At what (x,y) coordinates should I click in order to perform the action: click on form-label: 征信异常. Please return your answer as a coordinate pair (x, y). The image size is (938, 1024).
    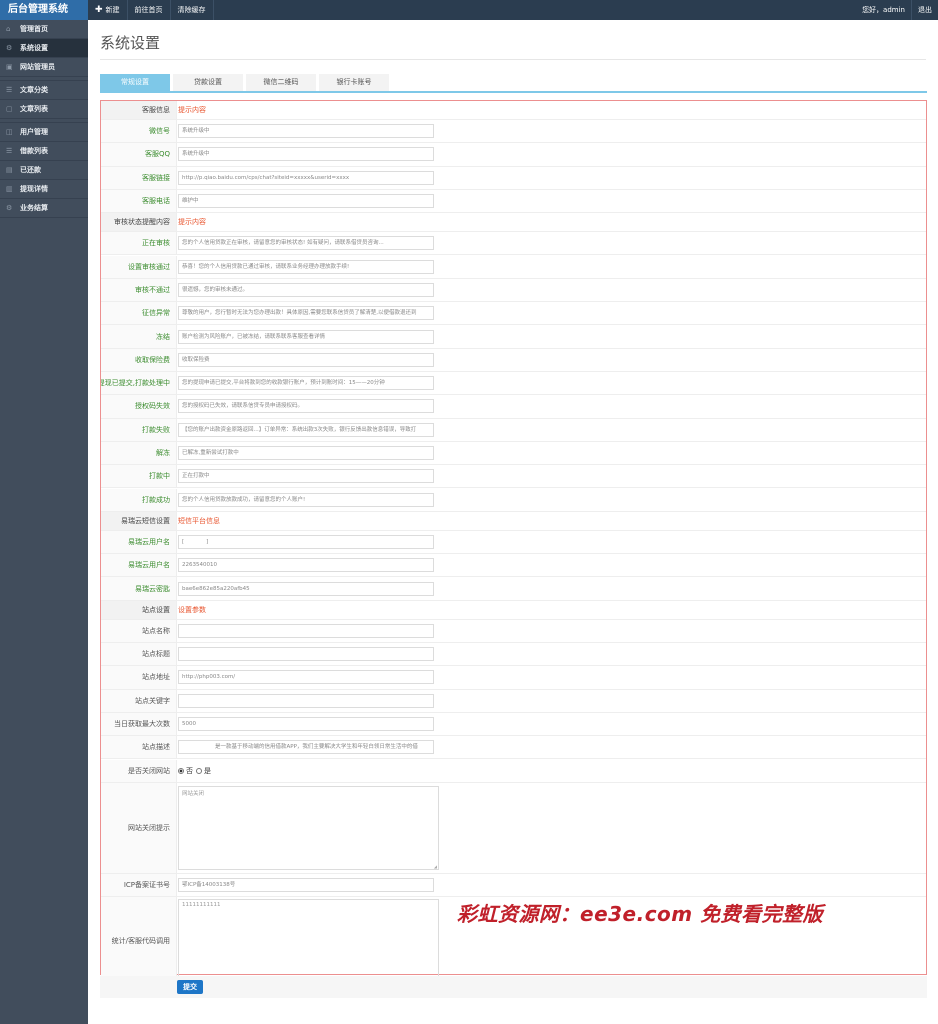
    Looking at the image, I should click on (139, 313).